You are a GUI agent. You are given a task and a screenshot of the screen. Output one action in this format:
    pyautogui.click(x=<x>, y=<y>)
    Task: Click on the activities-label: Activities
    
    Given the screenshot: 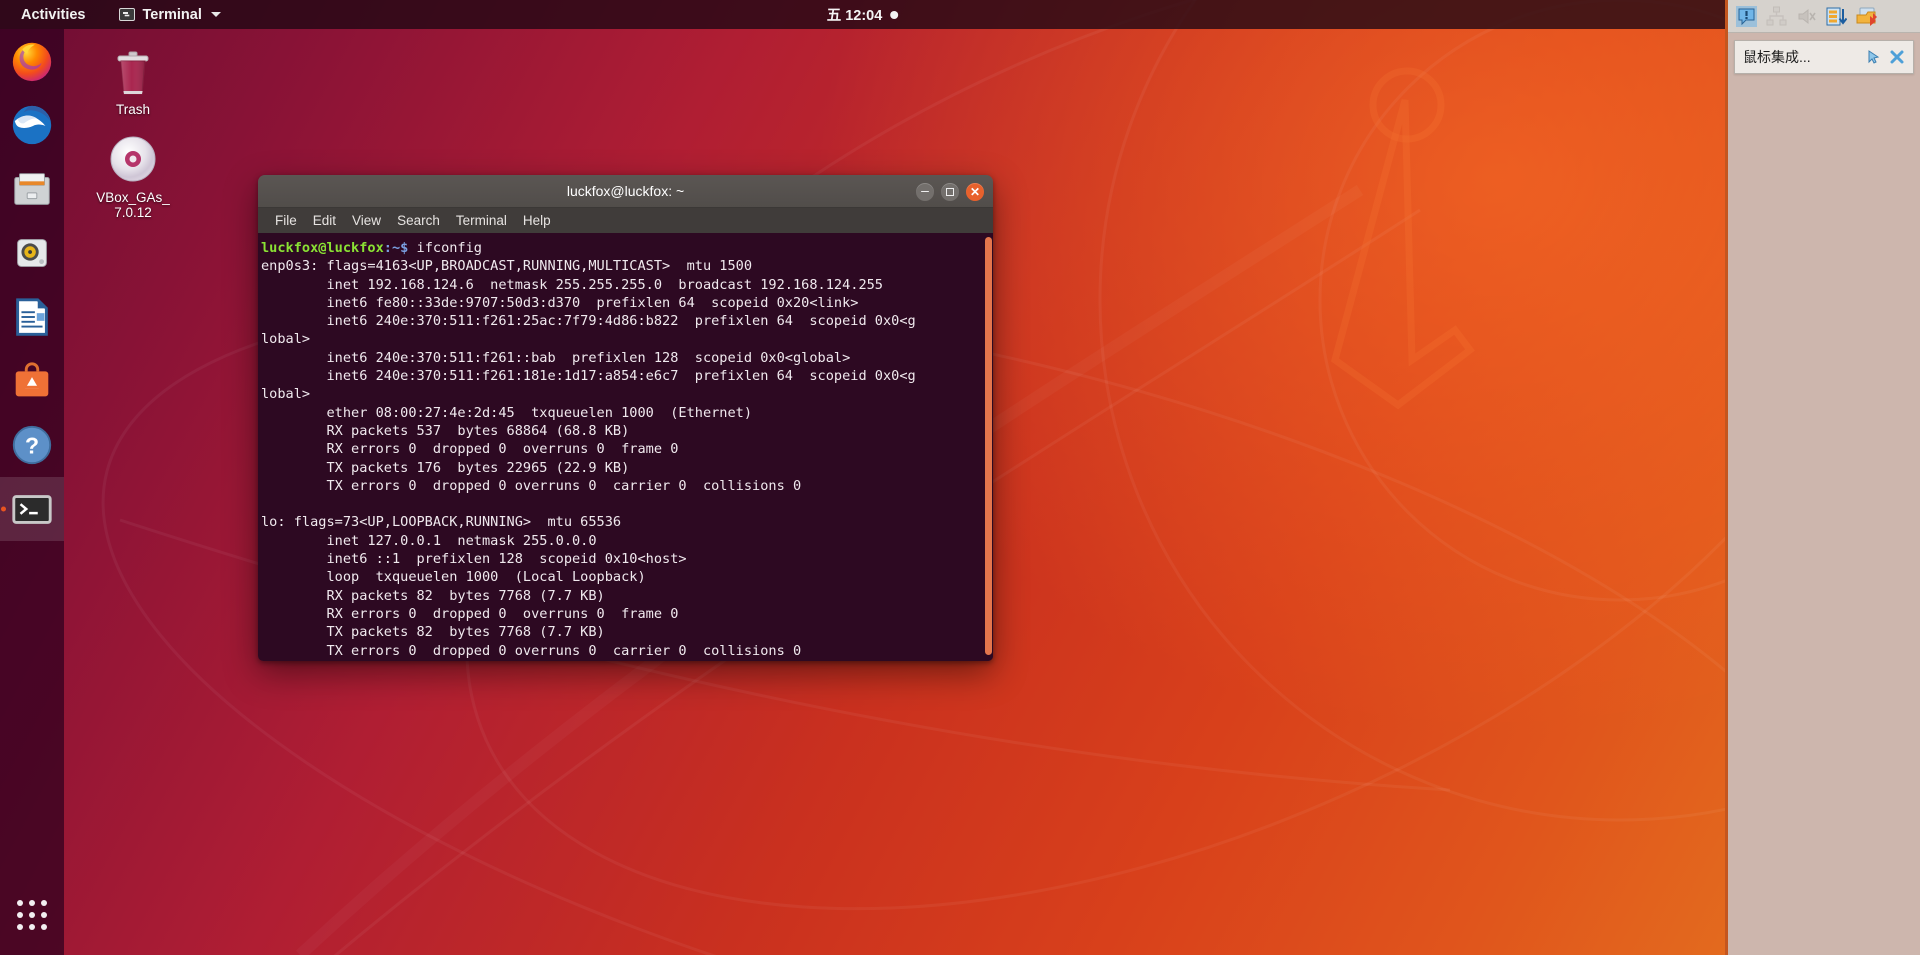 What is the action you would take?
    pyautogui.click(x=53, y=14)
    